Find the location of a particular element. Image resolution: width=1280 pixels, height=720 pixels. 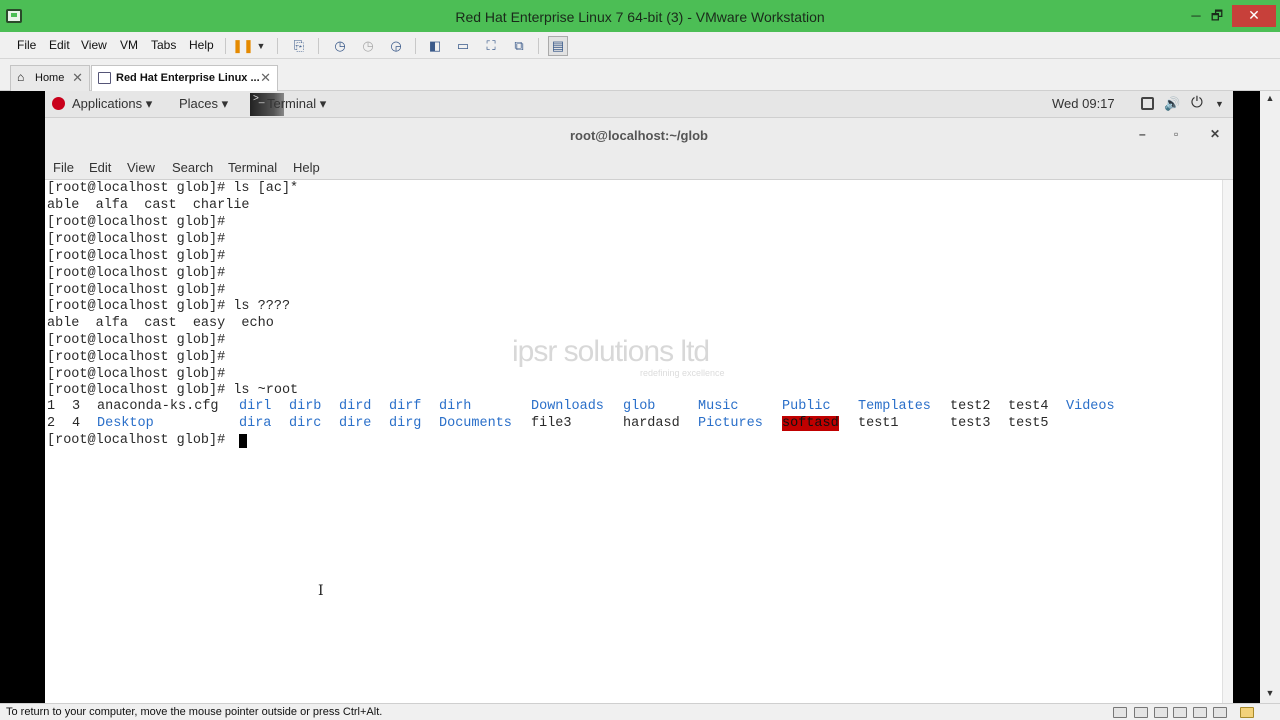

listing-entry: Pictures is located at coordinates (730, 423).